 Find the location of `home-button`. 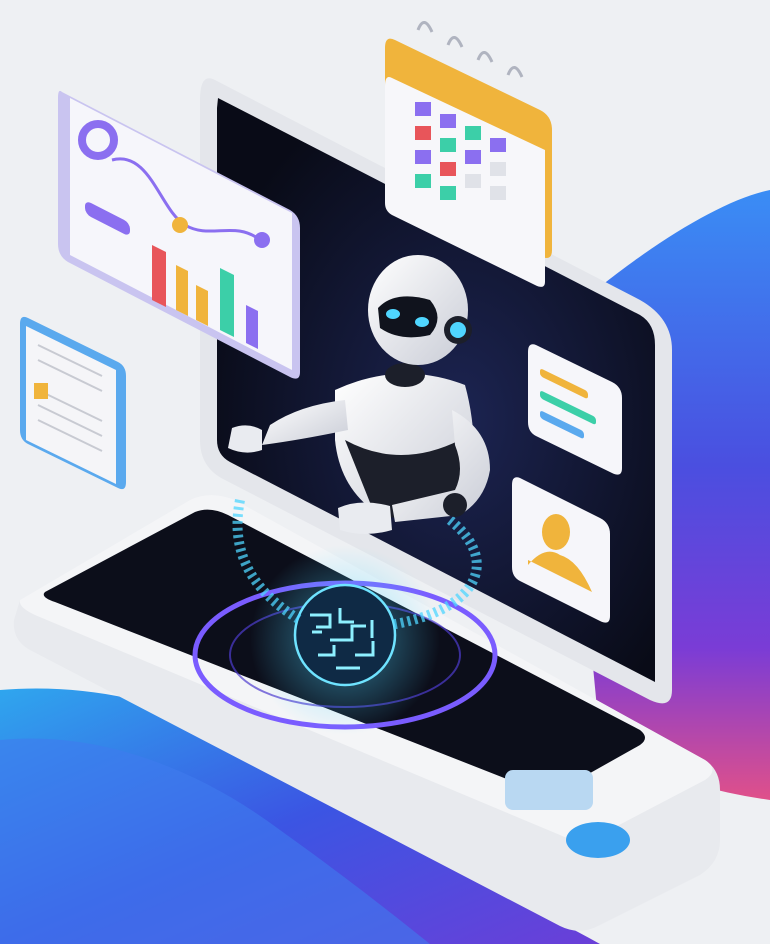

home-button is located at coordinates (598, 840).